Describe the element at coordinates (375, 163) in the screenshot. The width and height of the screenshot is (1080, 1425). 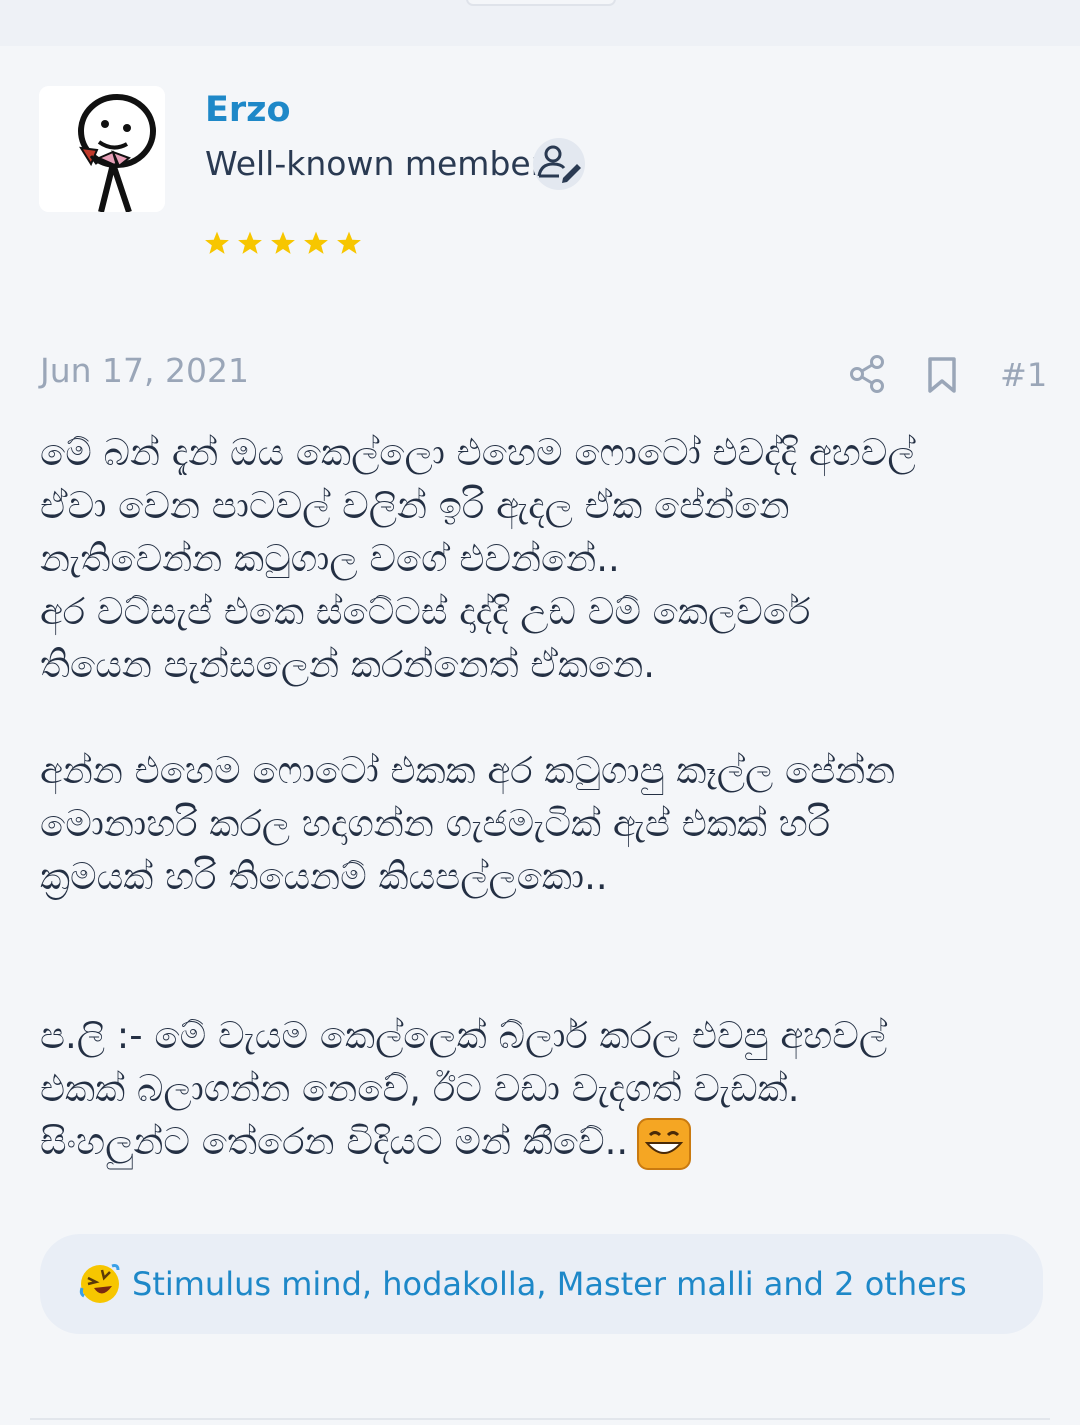
I see `user-title: Well-known member` at that location.